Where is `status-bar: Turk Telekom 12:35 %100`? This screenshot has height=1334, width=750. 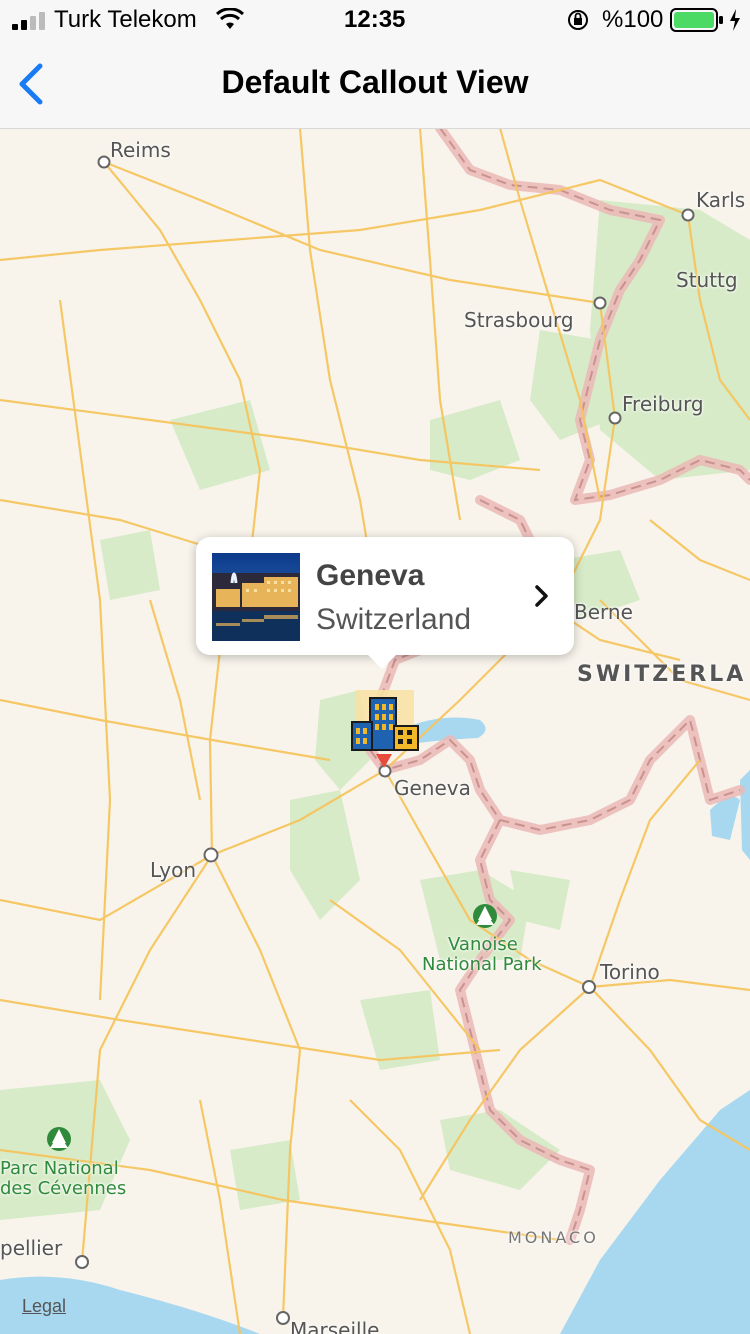 status-bar: Turk Telekom 12:35 %100 is located at coordinates (375, 20).